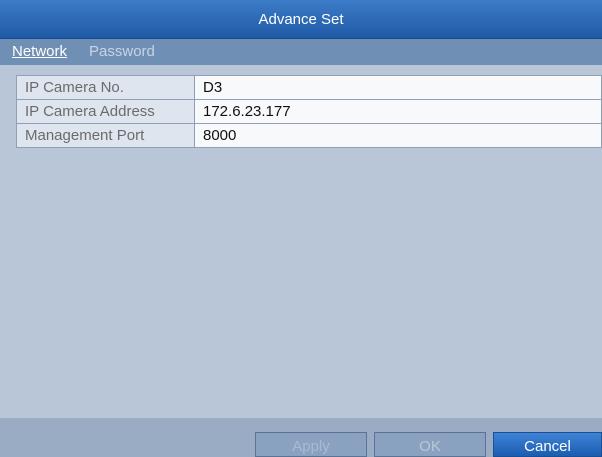 Image resolution: width=602 pixels, height=457 pixels. What do you see at coordinates (122, 52) in the screenshot?
I see `tab-password: Password` at bounding box center [122, 52].